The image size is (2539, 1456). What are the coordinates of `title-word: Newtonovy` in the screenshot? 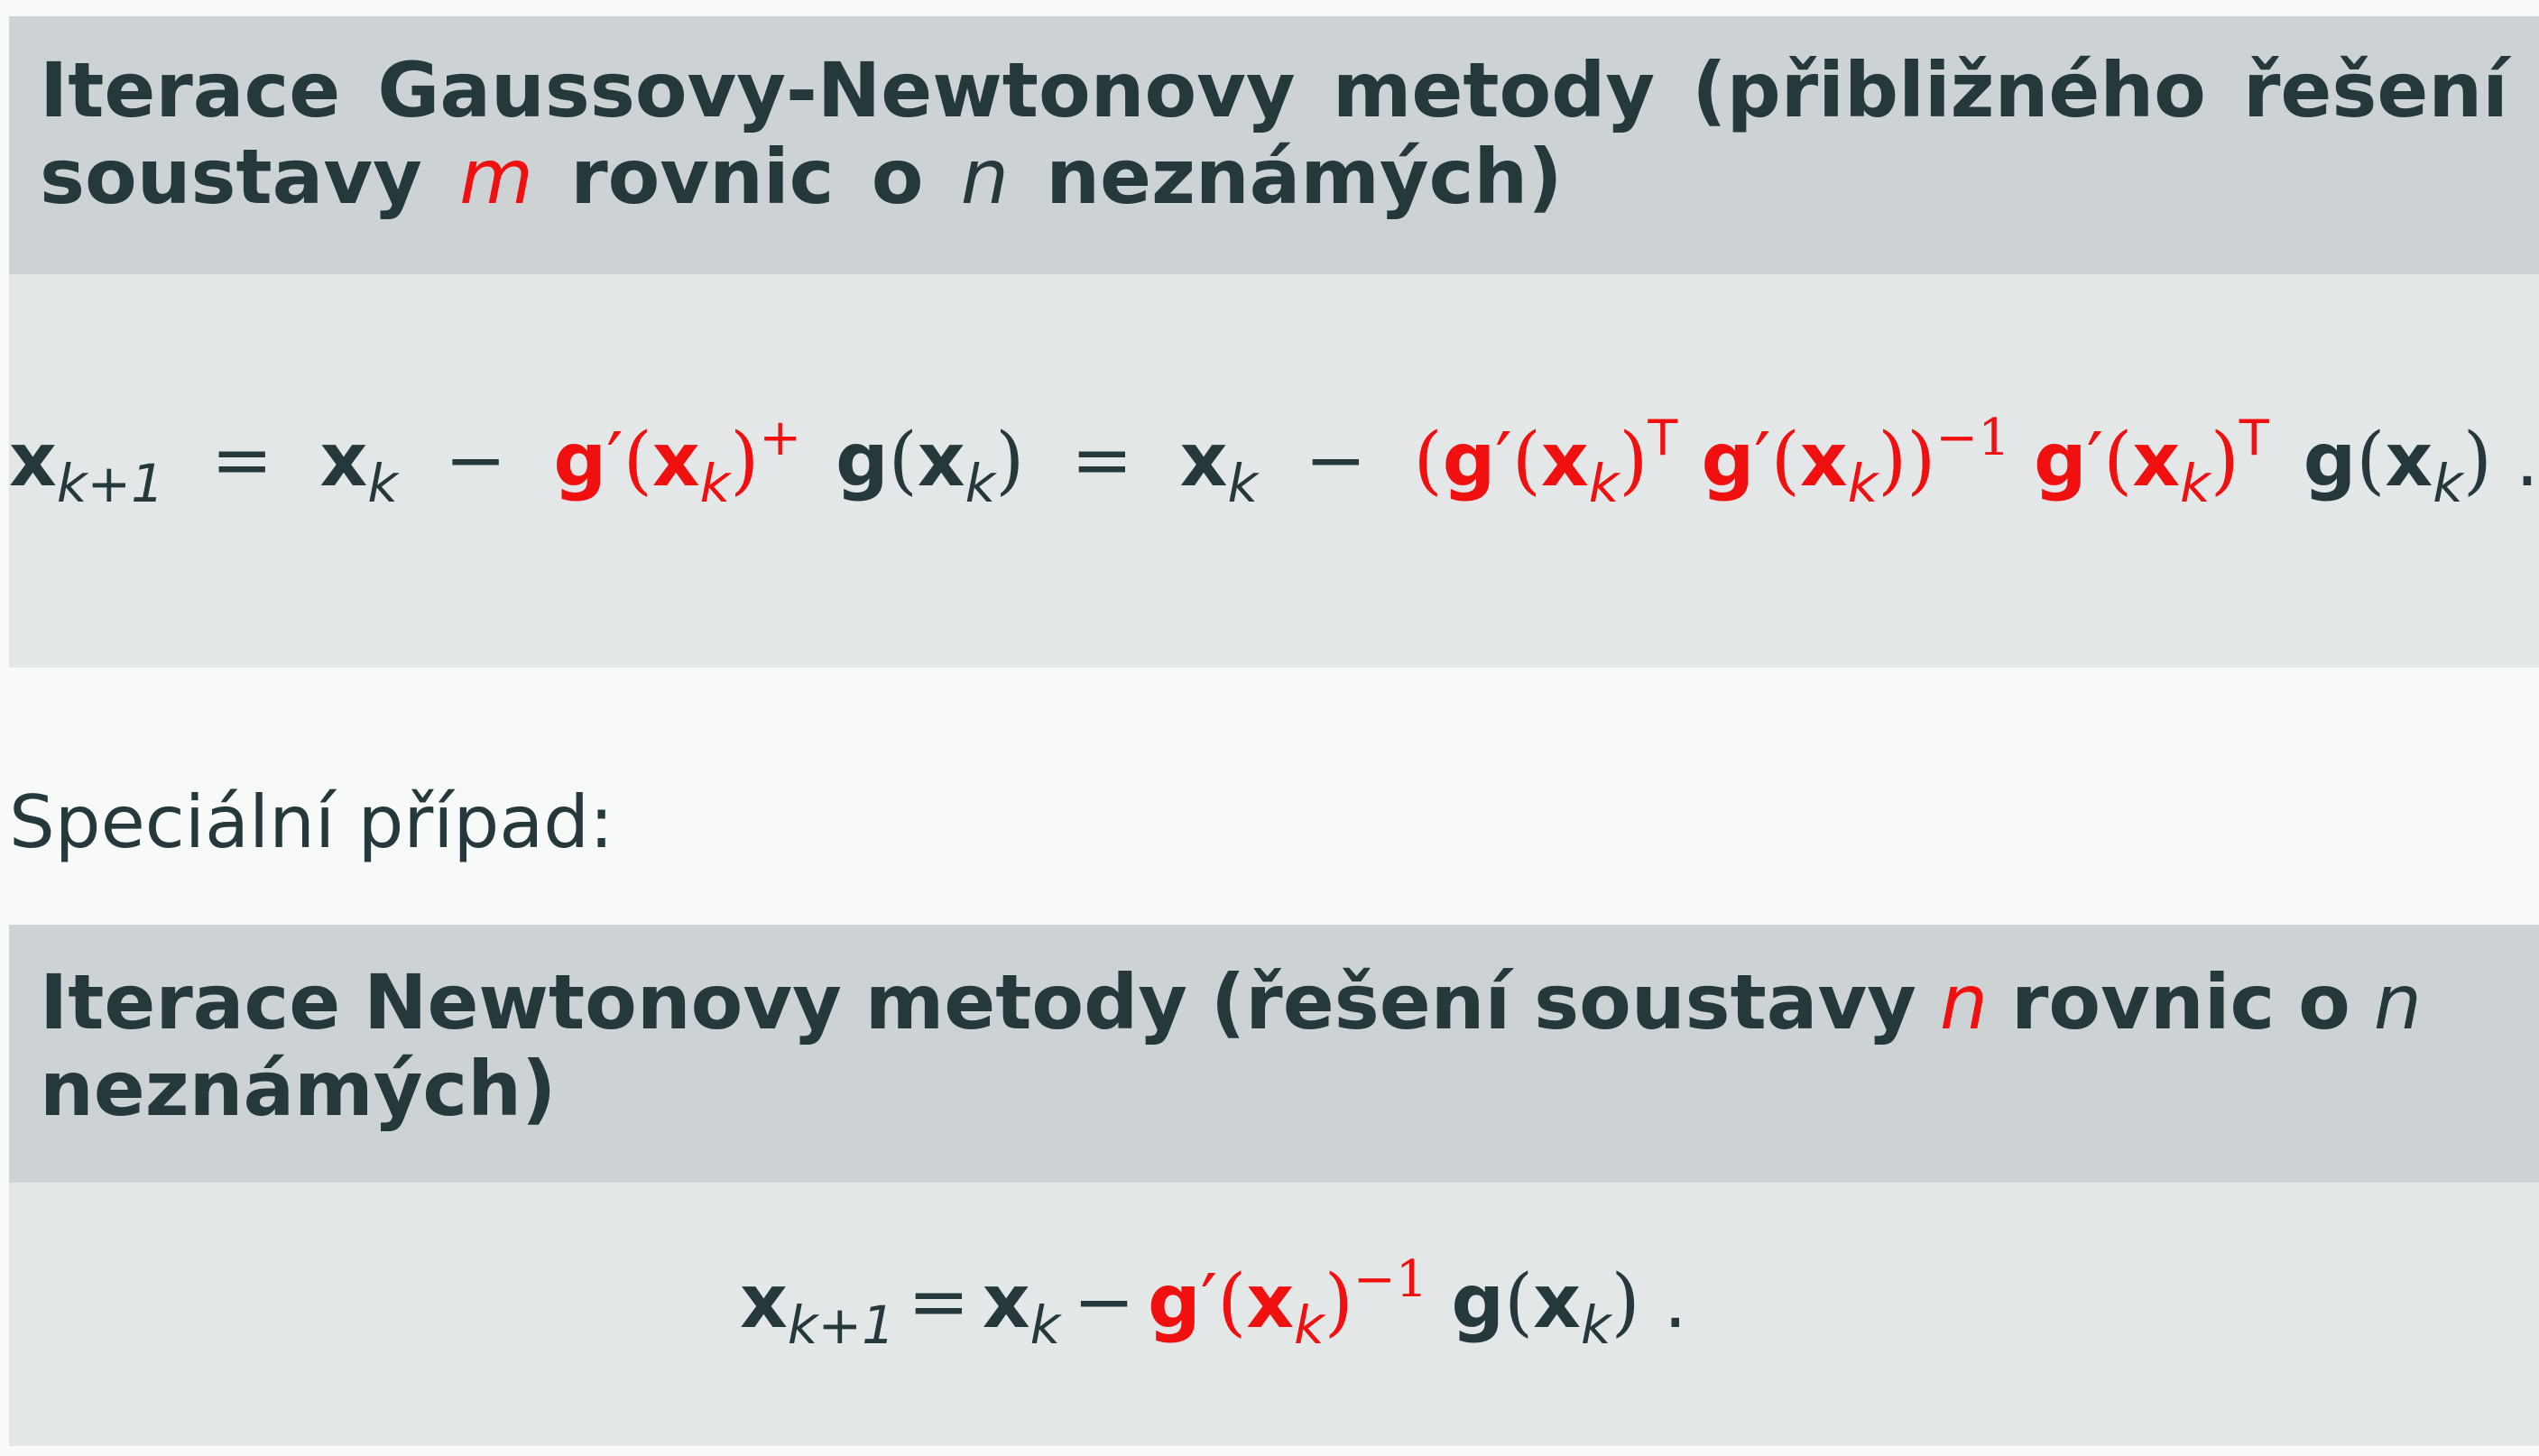 It's located at (603, 1002).